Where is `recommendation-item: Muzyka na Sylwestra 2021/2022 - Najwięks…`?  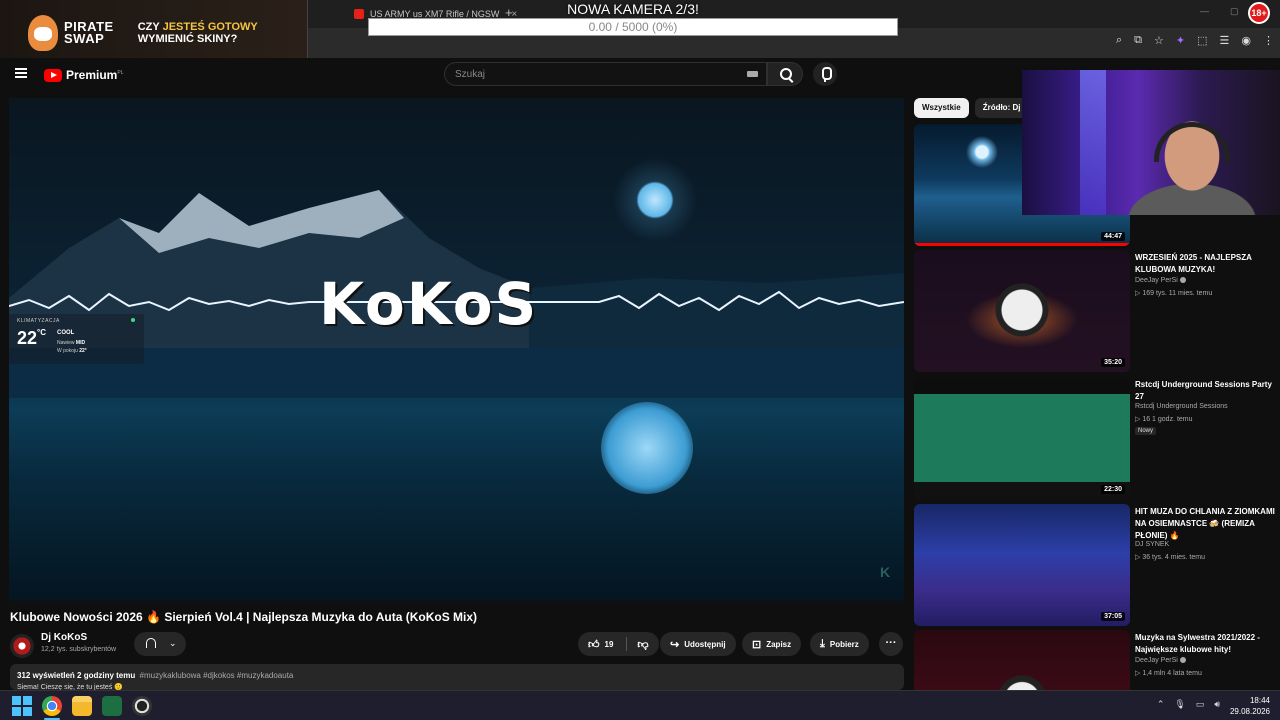 recommendation-item: Muzyka na Sylwestra 2021/2022 - Najwięks… is located at coordinates (1097, 660).